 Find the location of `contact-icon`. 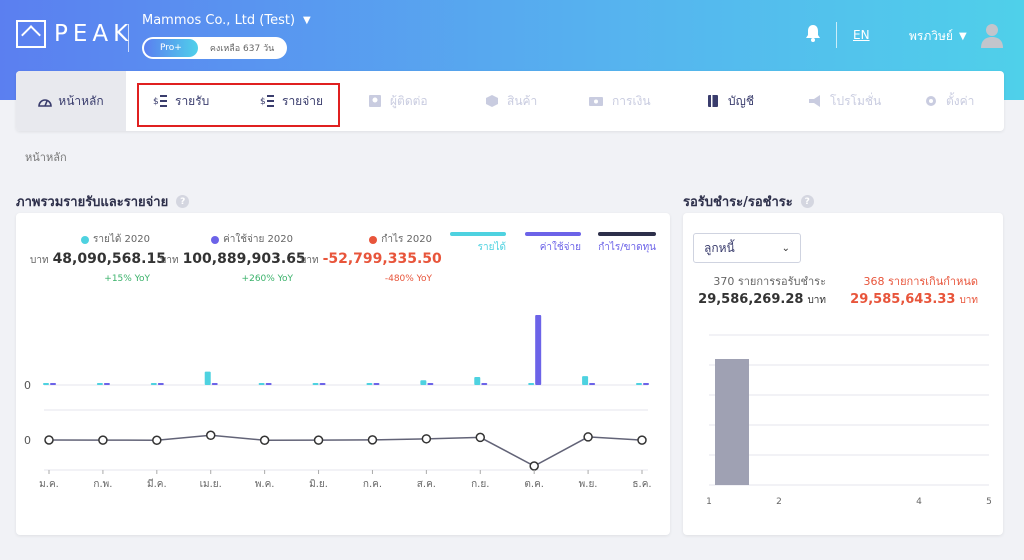

contact-icon is located at coordinates (375, 101).